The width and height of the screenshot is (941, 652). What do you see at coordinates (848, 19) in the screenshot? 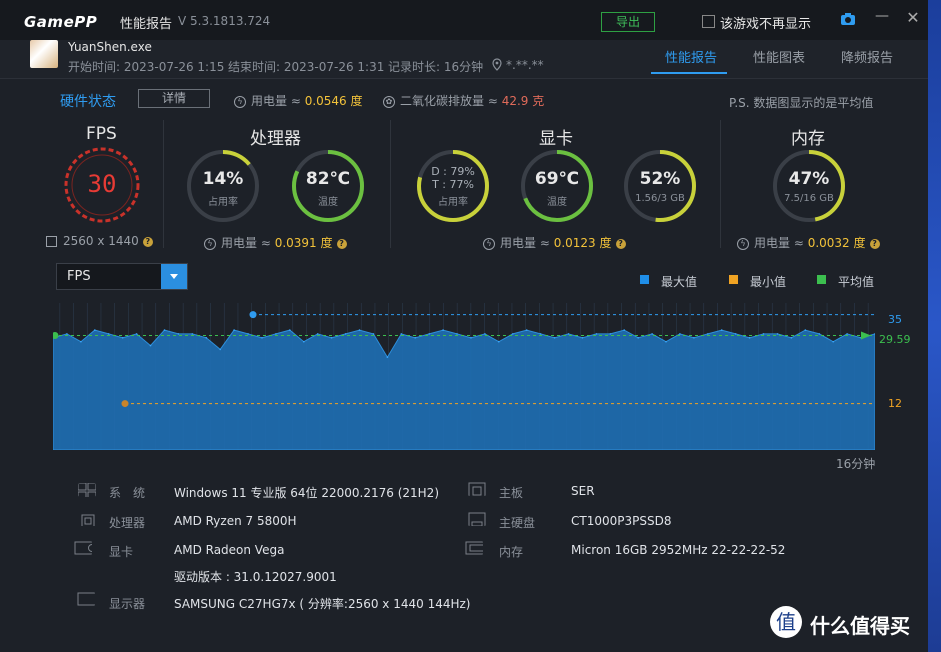
I see `camera-icon` at bounding box center [848, 19].